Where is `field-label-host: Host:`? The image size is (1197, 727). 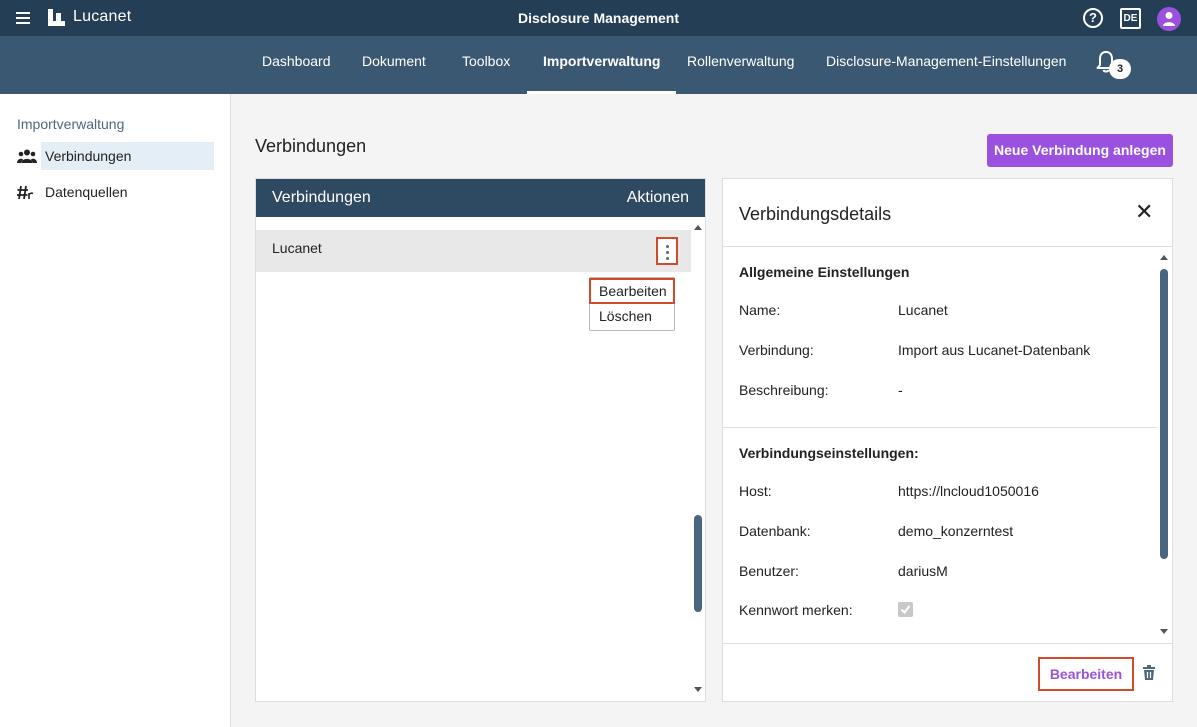
field-label-host: Host: is located at coordinates (755, 491).